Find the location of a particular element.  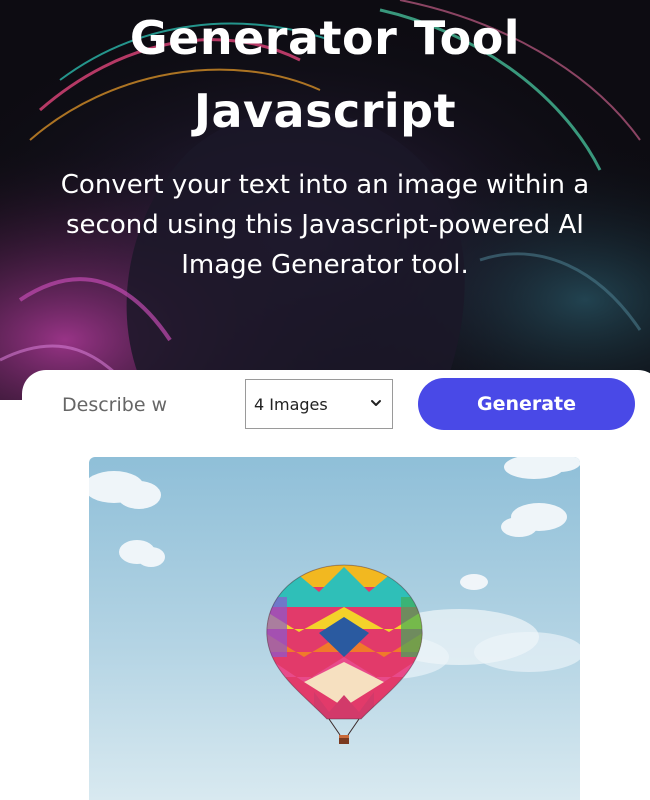

hero-title-line-1: Generator Tool is located at coordinates (325, 38).